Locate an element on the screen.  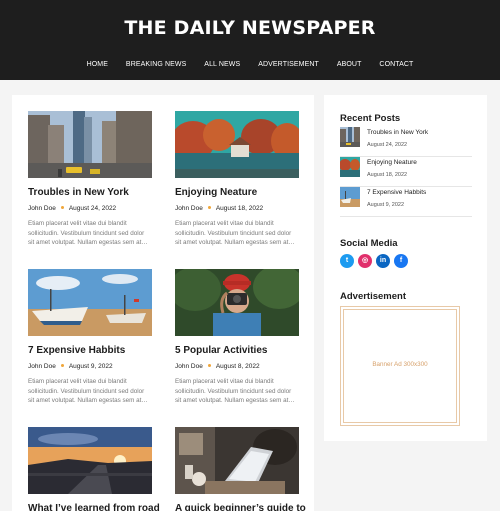
post-meta: John Doe August 24, 2022 is located at coordinates (72, 208).